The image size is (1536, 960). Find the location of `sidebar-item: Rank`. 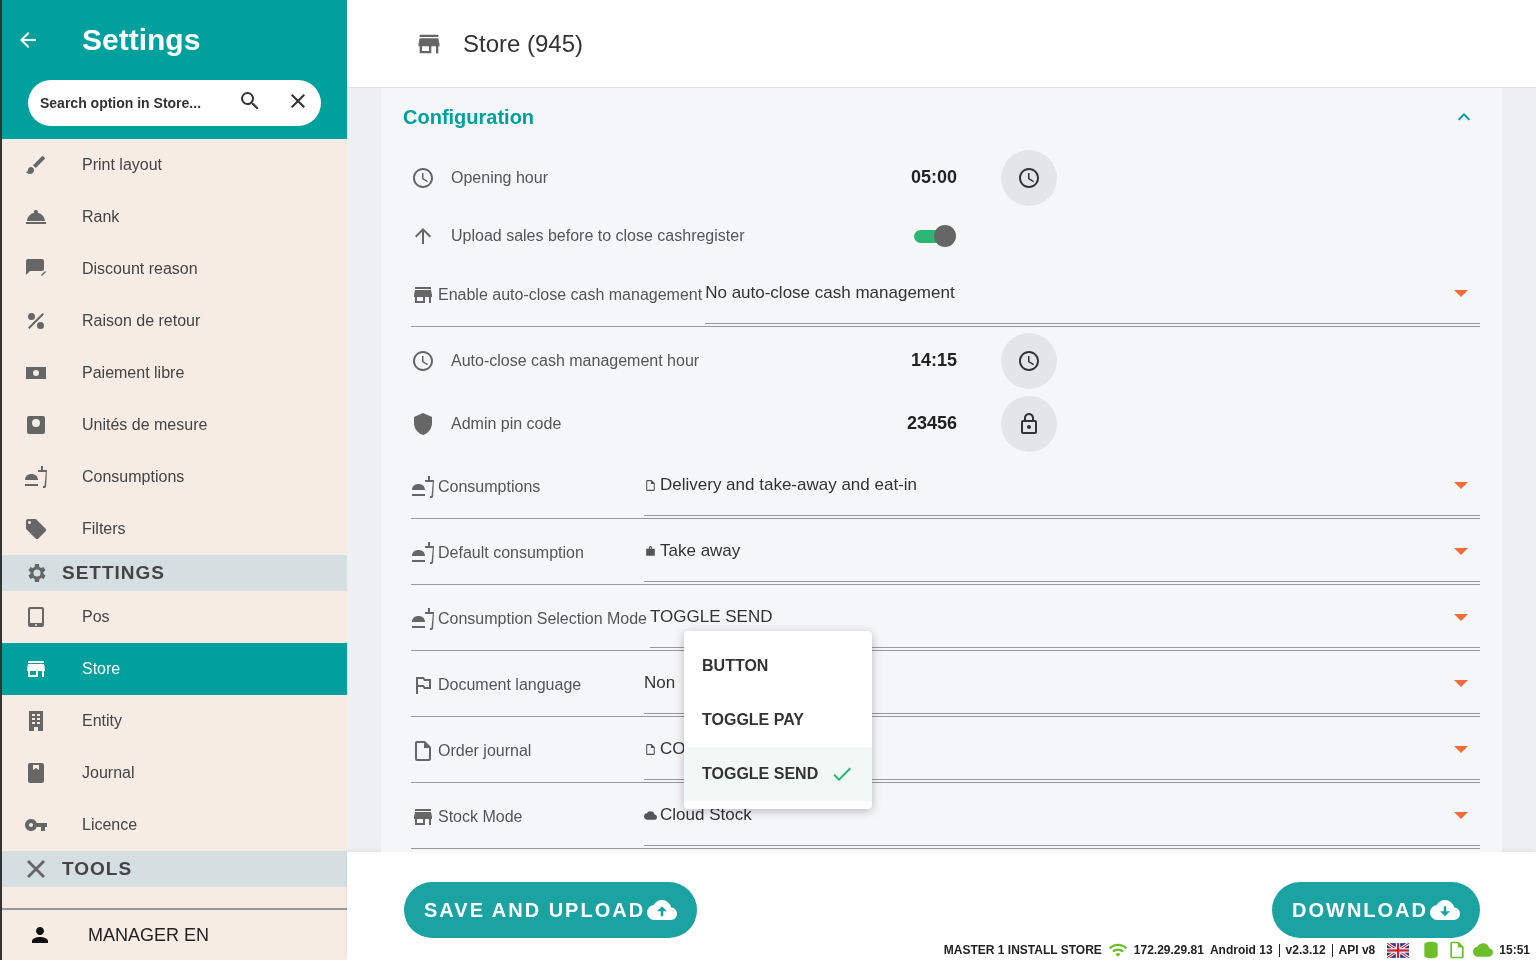

sidebar-item: Rank is located at coordinates (174, 217).